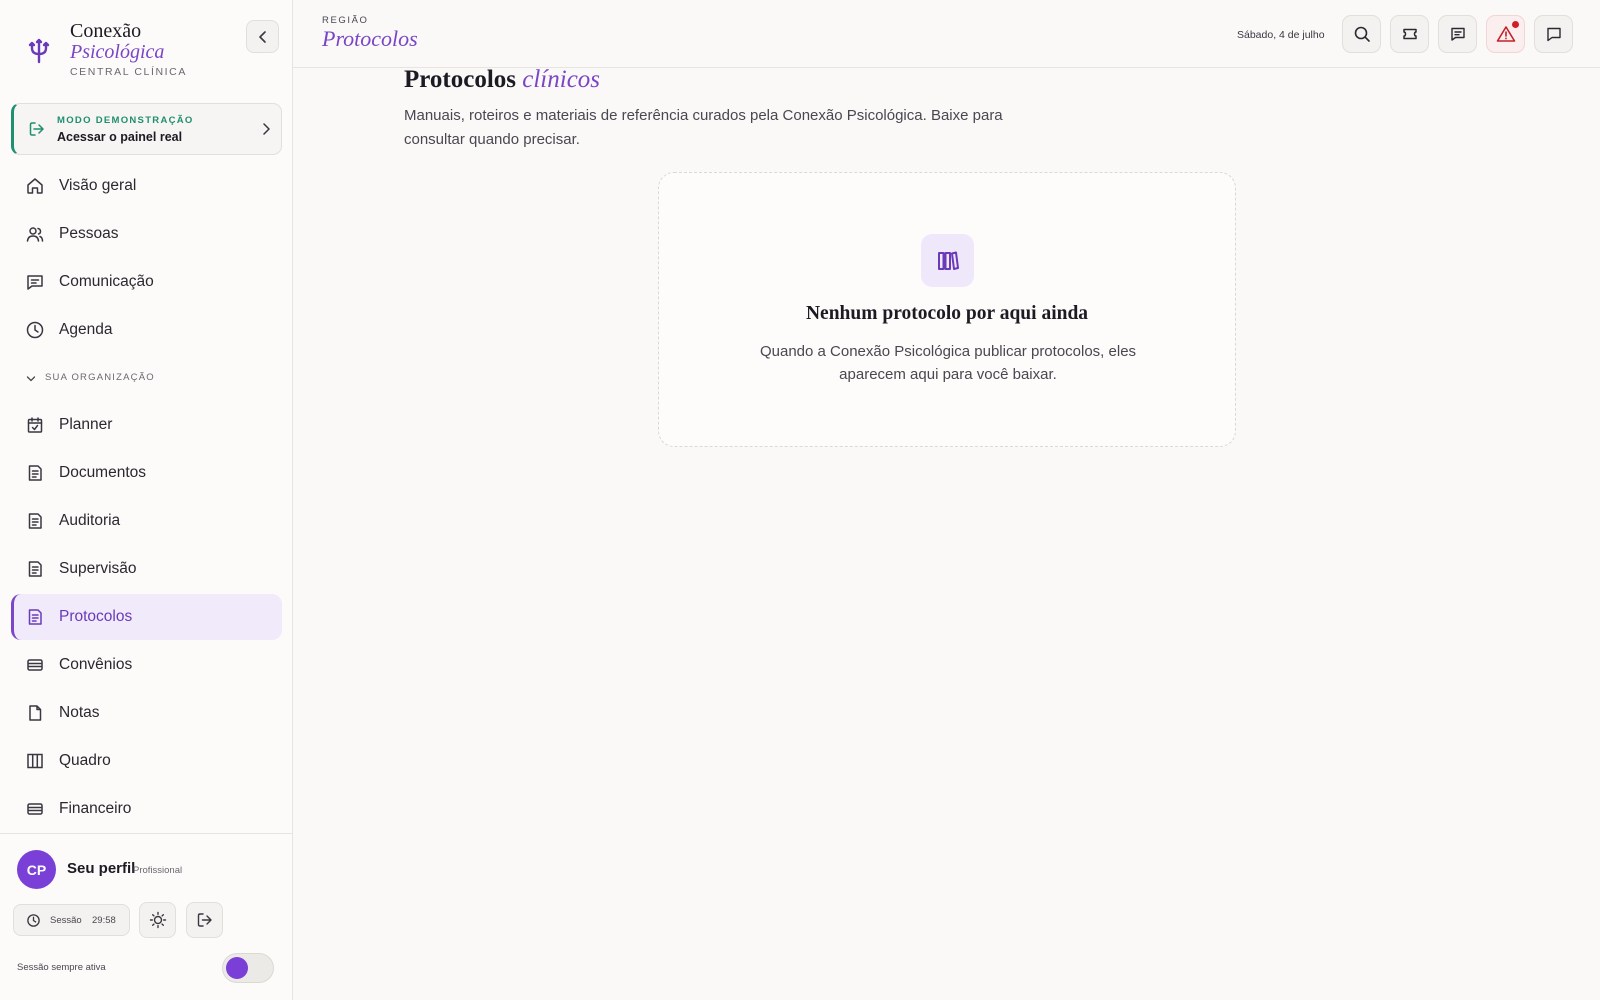 The image size is (1600, 1000). I want to click on nav-item-financeiro: Financeiro, so click(146, 809).